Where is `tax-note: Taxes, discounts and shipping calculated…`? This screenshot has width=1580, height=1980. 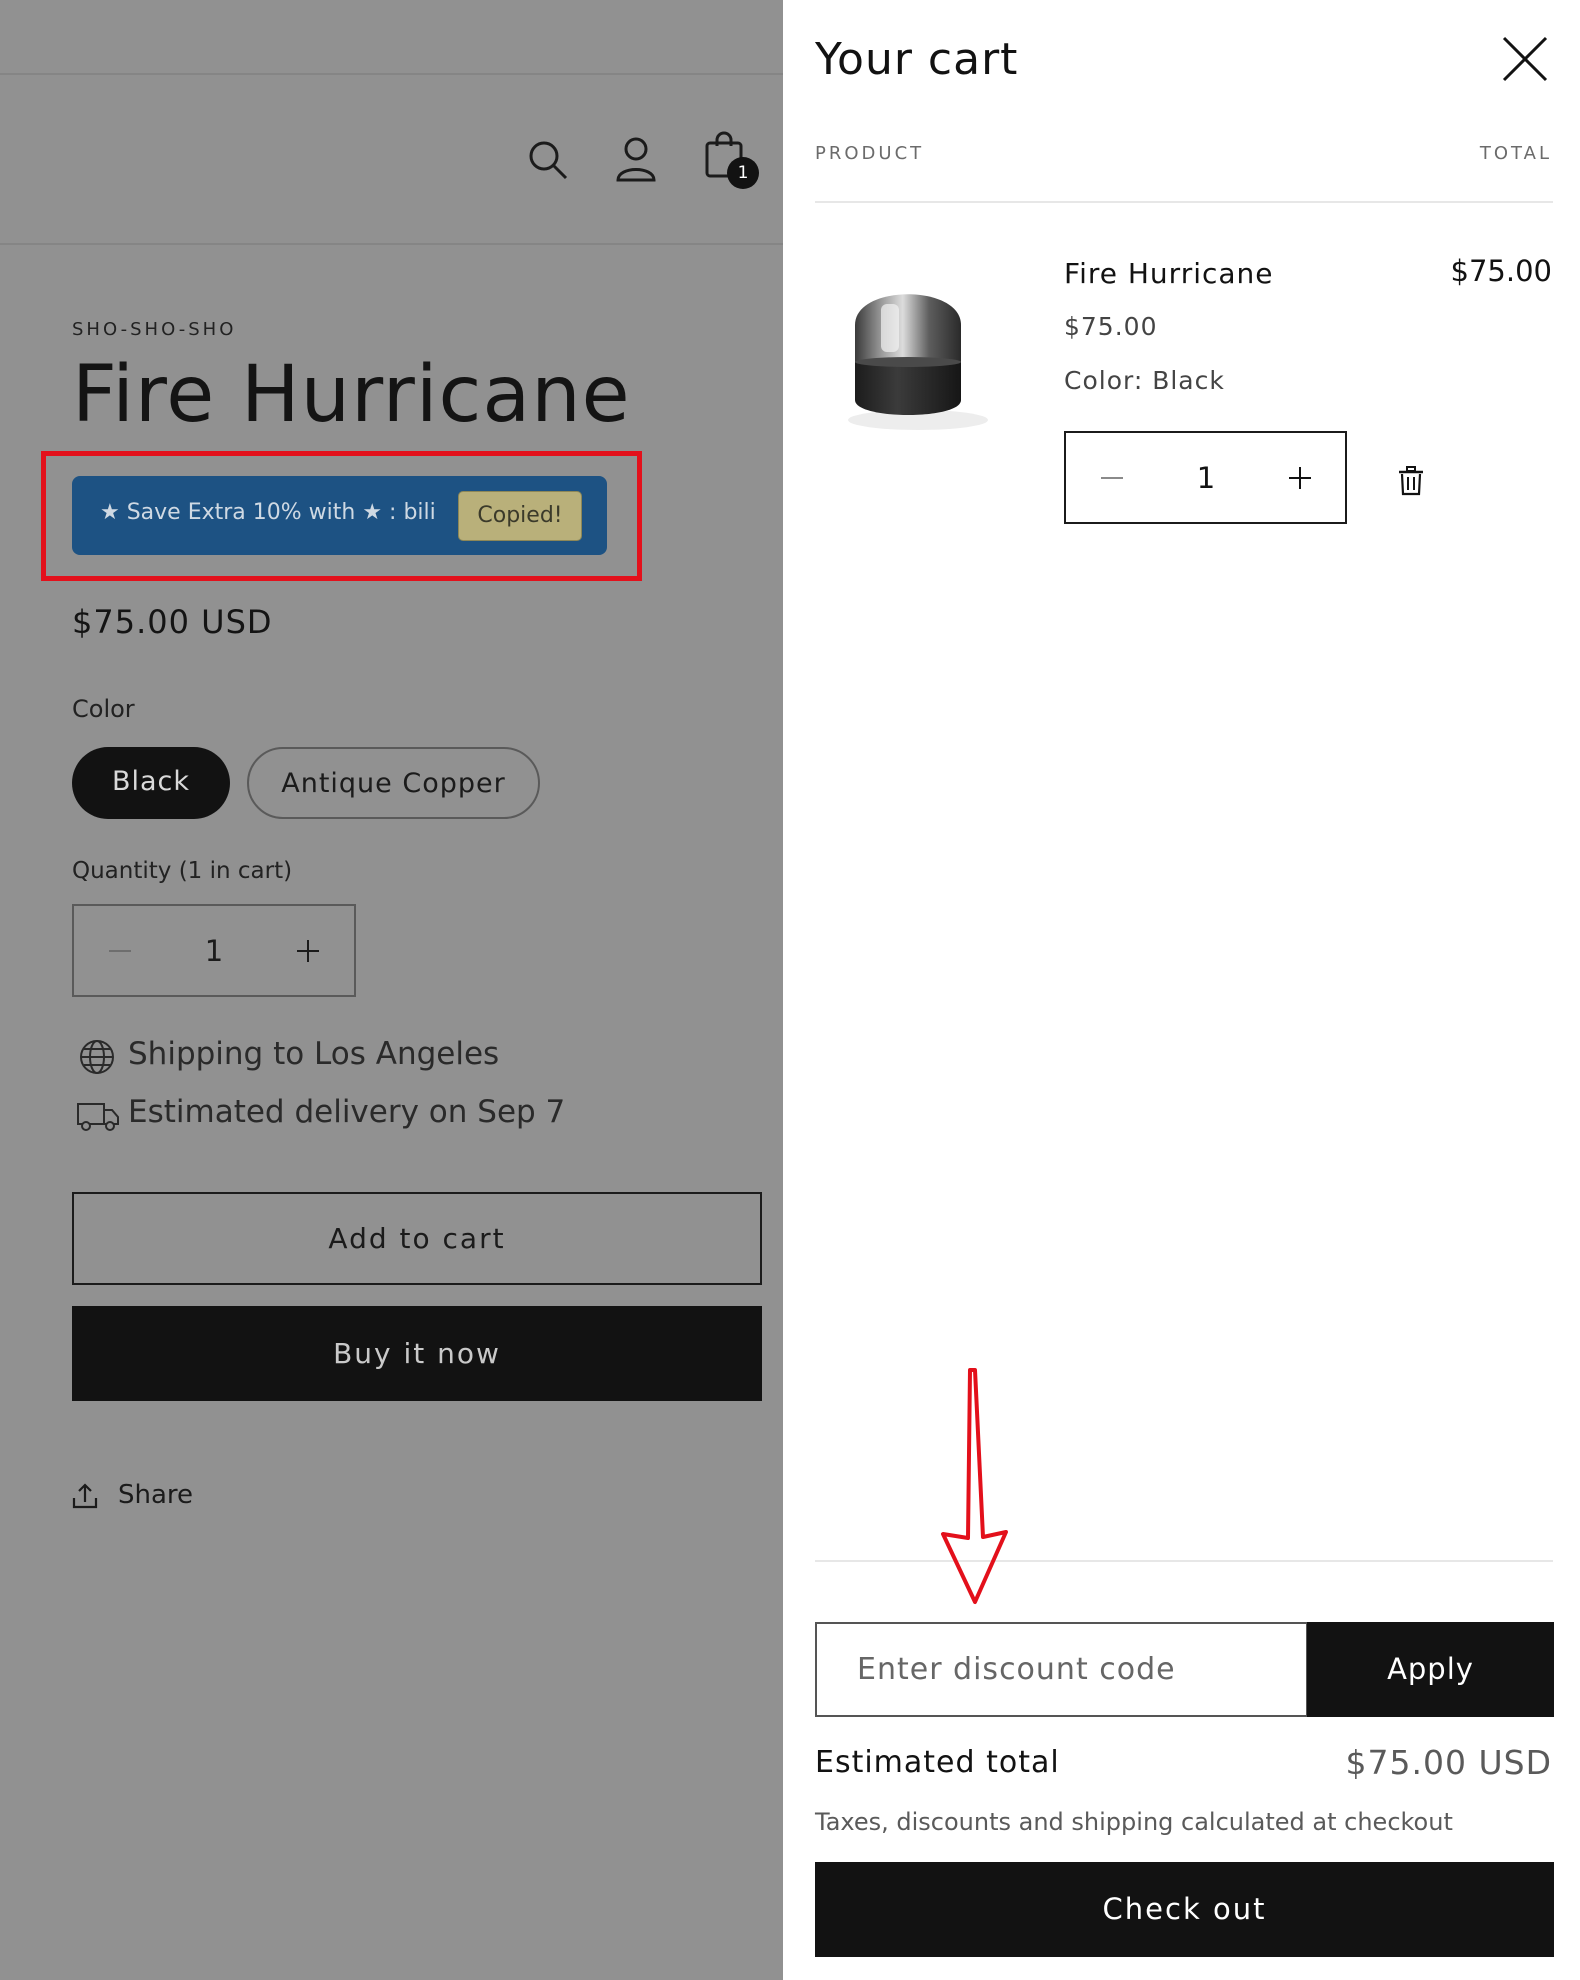 tax-note: Taxes, discounts and shipping calculated… is located at coordinates (1134, 1822).